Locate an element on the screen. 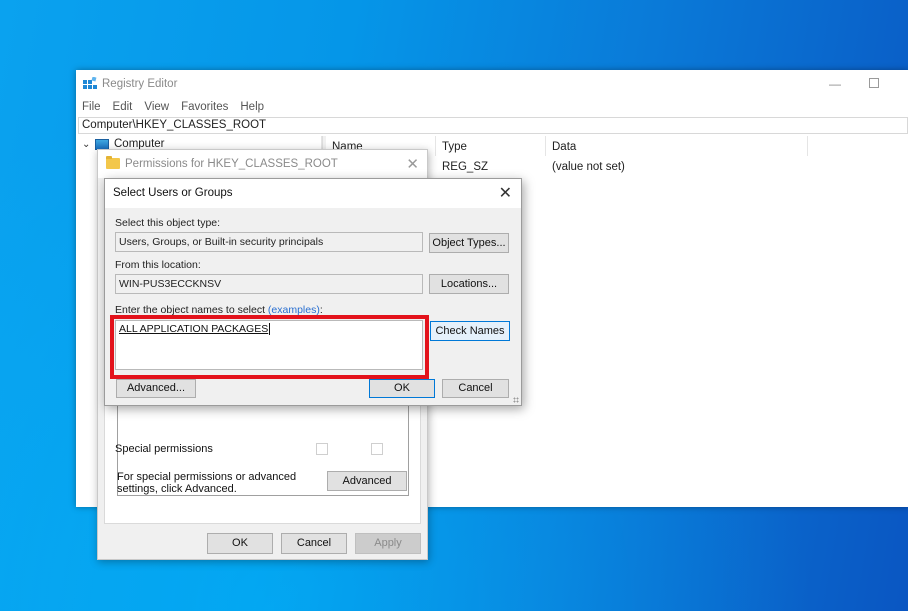 Image resolution: width=908 pixels, height=611 pixels. dialog-title-bar: Permissions for HKEY_CLASSES_ROOT ✕ is located at coordinates (262, 164).